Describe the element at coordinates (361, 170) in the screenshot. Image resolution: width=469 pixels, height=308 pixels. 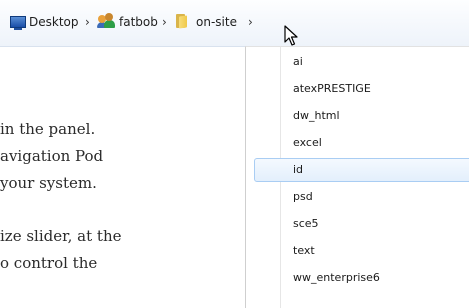
I see `menu-item-id: id` at that location.